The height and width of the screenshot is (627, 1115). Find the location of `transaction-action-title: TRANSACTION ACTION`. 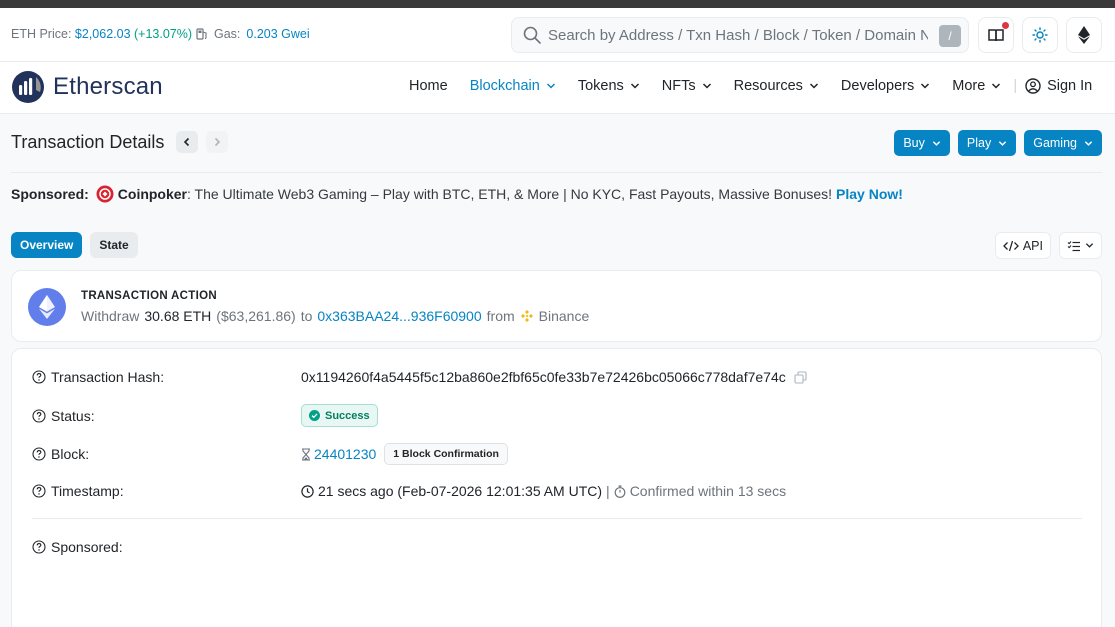

transaction-action-title: TRANSACTION ACTION is located at coordinates (149, 296).